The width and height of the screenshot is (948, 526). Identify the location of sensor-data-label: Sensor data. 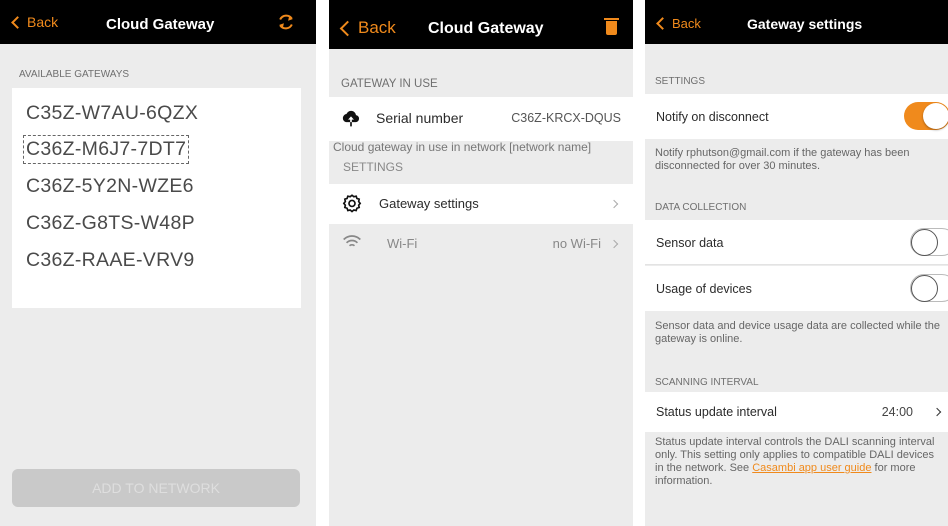
(690, 243).